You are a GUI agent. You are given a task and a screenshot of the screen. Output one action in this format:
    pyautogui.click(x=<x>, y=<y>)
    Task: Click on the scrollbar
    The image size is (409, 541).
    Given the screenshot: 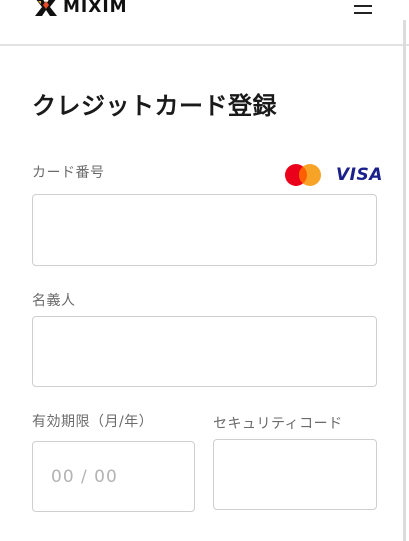 What is the action you would take?
    pyautogui.click(x=404, y=280)
    